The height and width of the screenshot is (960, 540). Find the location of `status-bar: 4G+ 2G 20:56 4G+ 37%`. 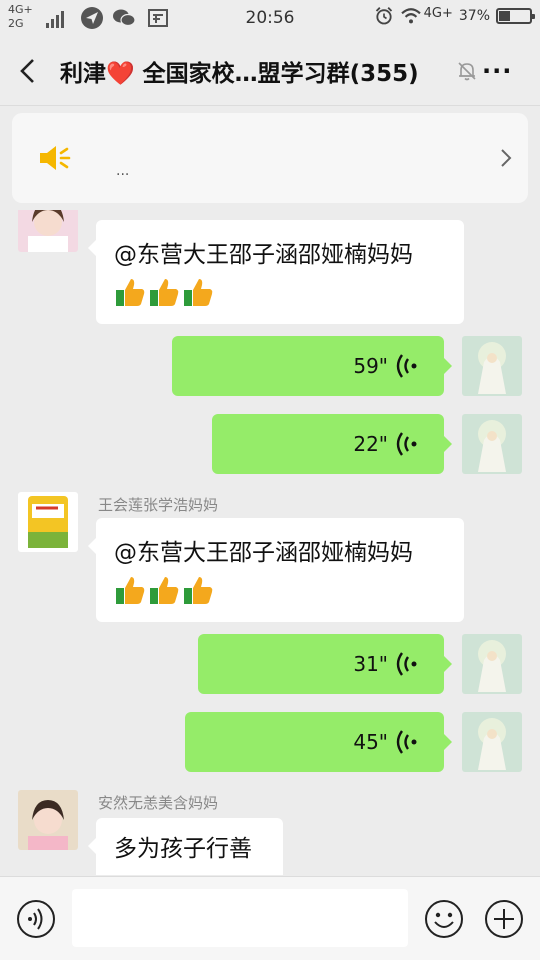

status-bar: 4G+ 2G 20:56 4G+ 37% is located at coordinates (270, 18).